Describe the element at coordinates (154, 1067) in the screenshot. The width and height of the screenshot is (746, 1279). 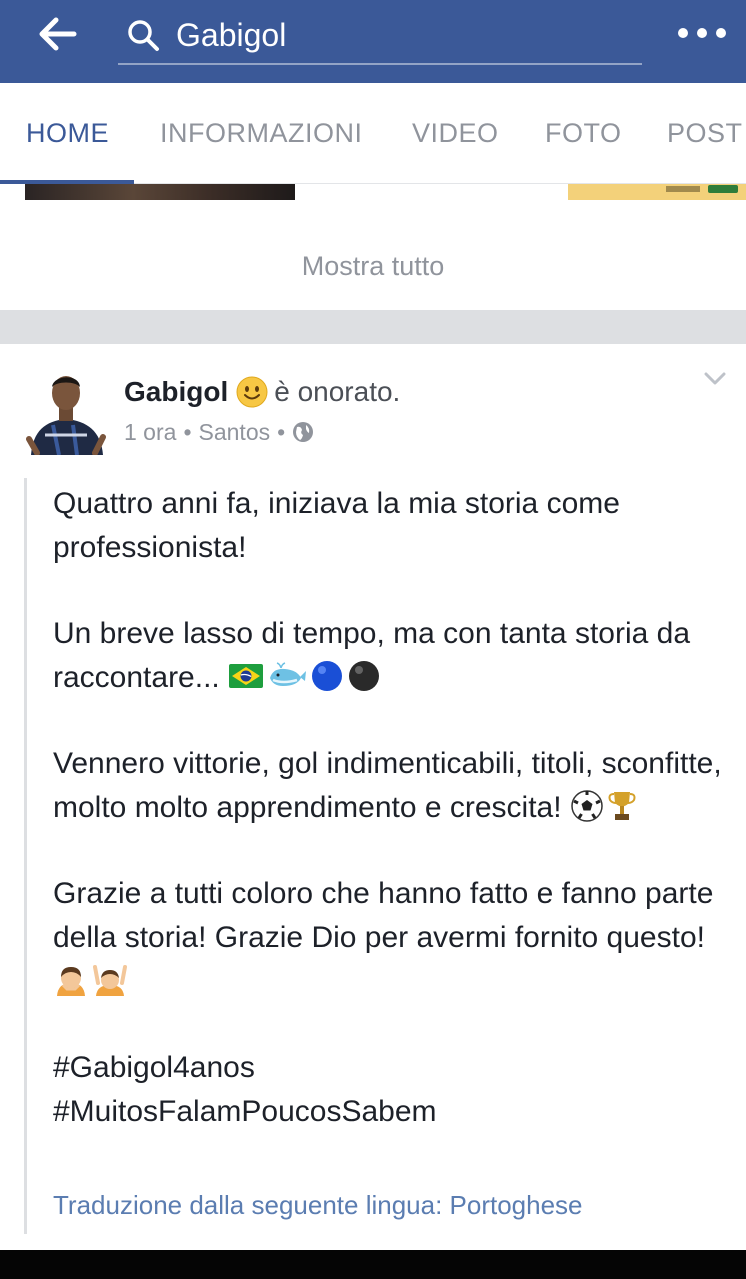
I see `hashtag-link: #Gabigol4anos` at that location.